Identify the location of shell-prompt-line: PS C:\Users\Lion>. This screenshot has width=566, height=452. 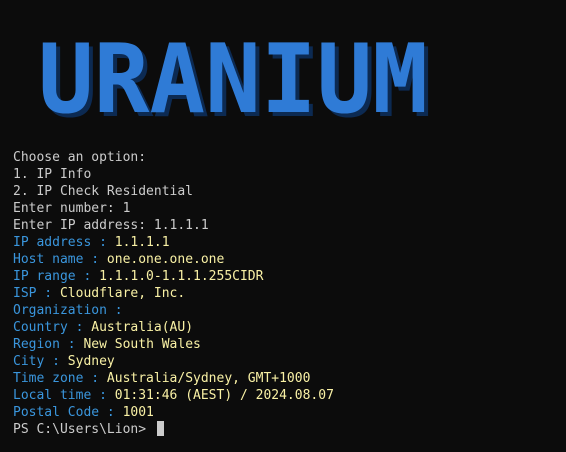
(286, 429).